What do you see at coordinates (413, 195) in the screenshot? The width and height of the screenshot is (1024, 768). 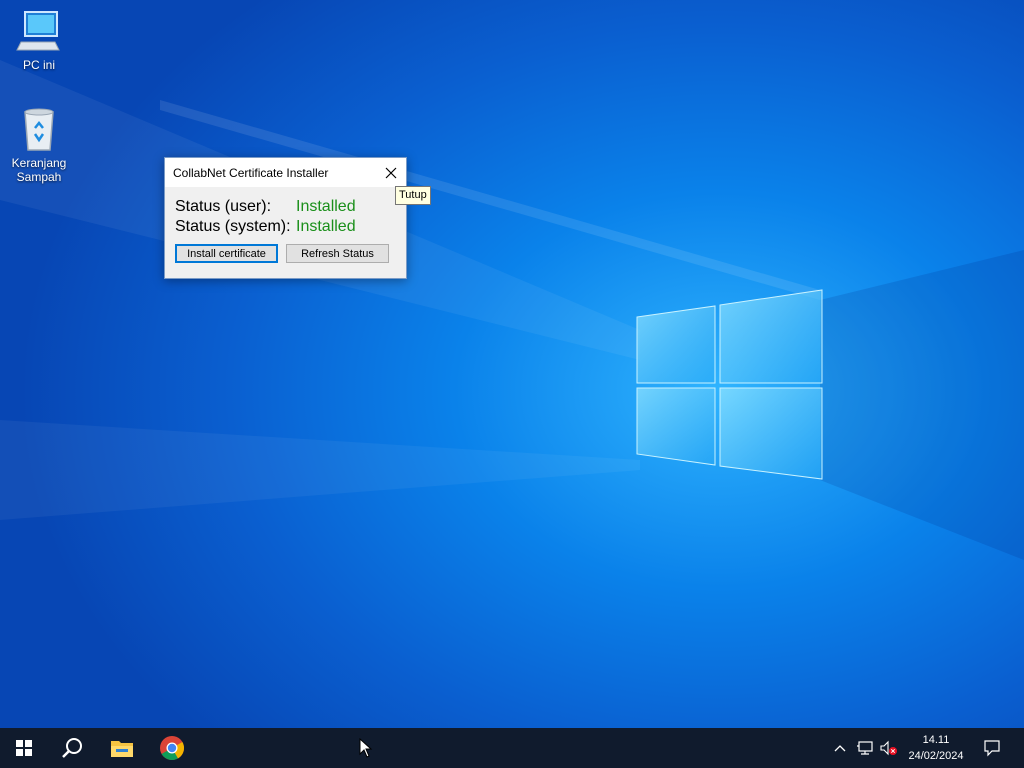 I see `close-tooltip: Tutup` at bounding box center [413, 195].